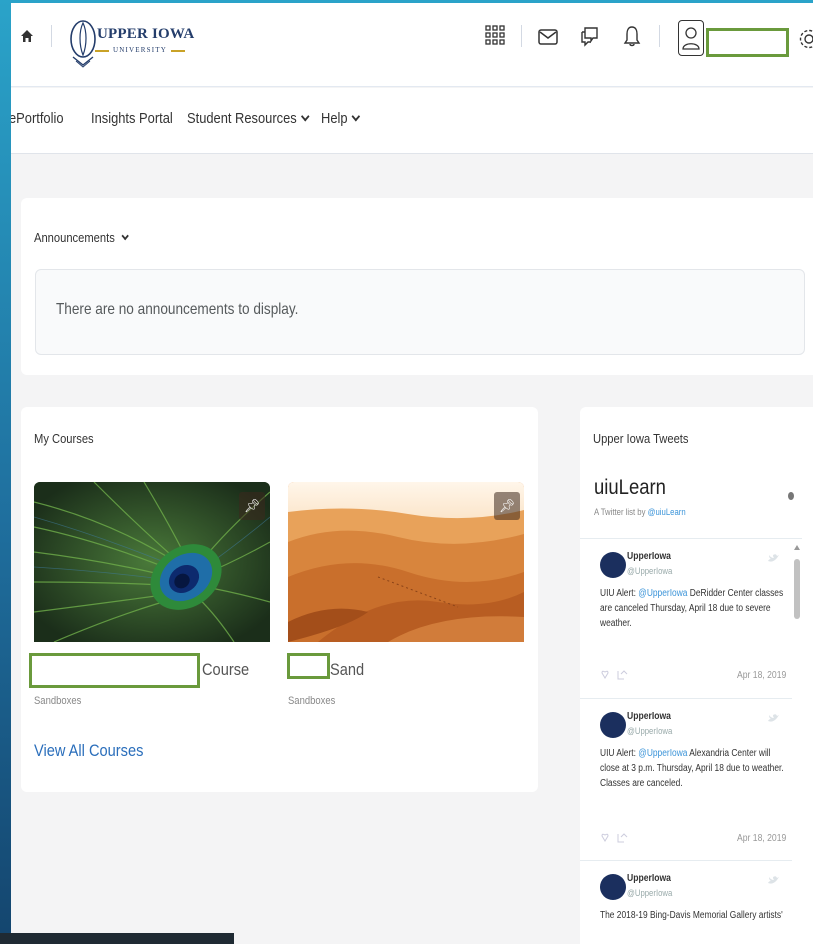 The image size is (813, 944). Describe the element at coordinates (81, 237) in the screenshot. I see `announcements-title: Announcements` at that location.